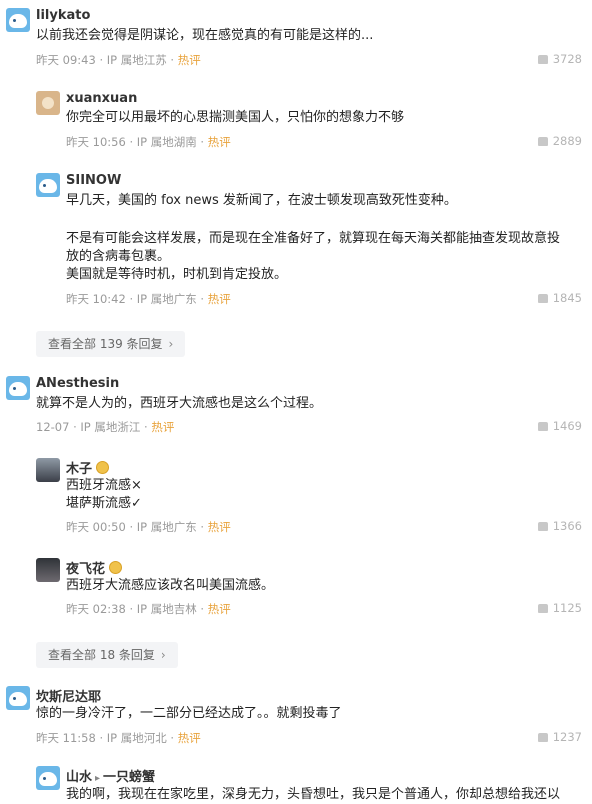 Image resolution: width=592 pixels, height=804 pixels. I want to click on comment-meta: 12-07 · IP 属地浙江 · 热评, so click(105, 427).